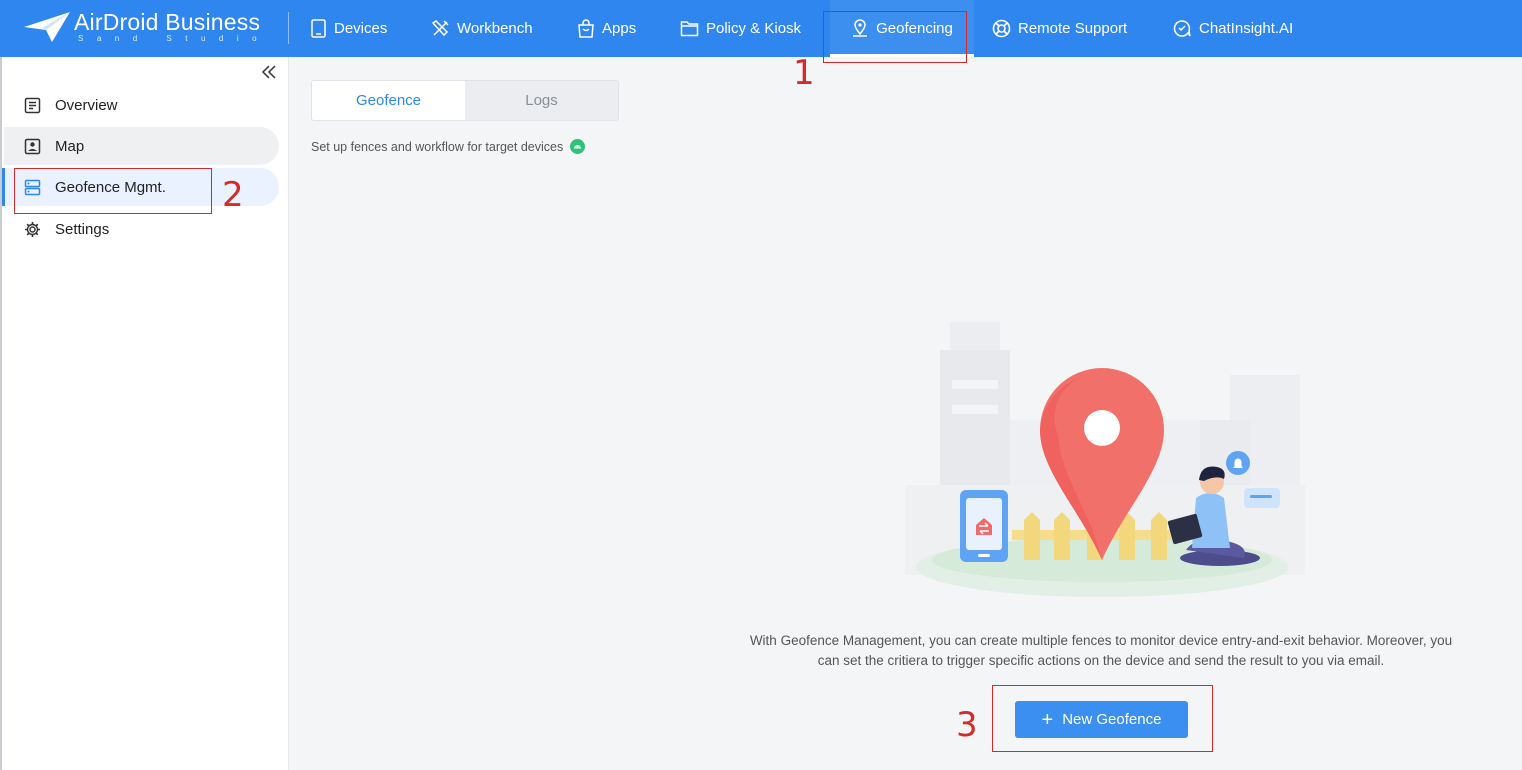  I want to click on nav-label: Workbench, so click(495, 28).